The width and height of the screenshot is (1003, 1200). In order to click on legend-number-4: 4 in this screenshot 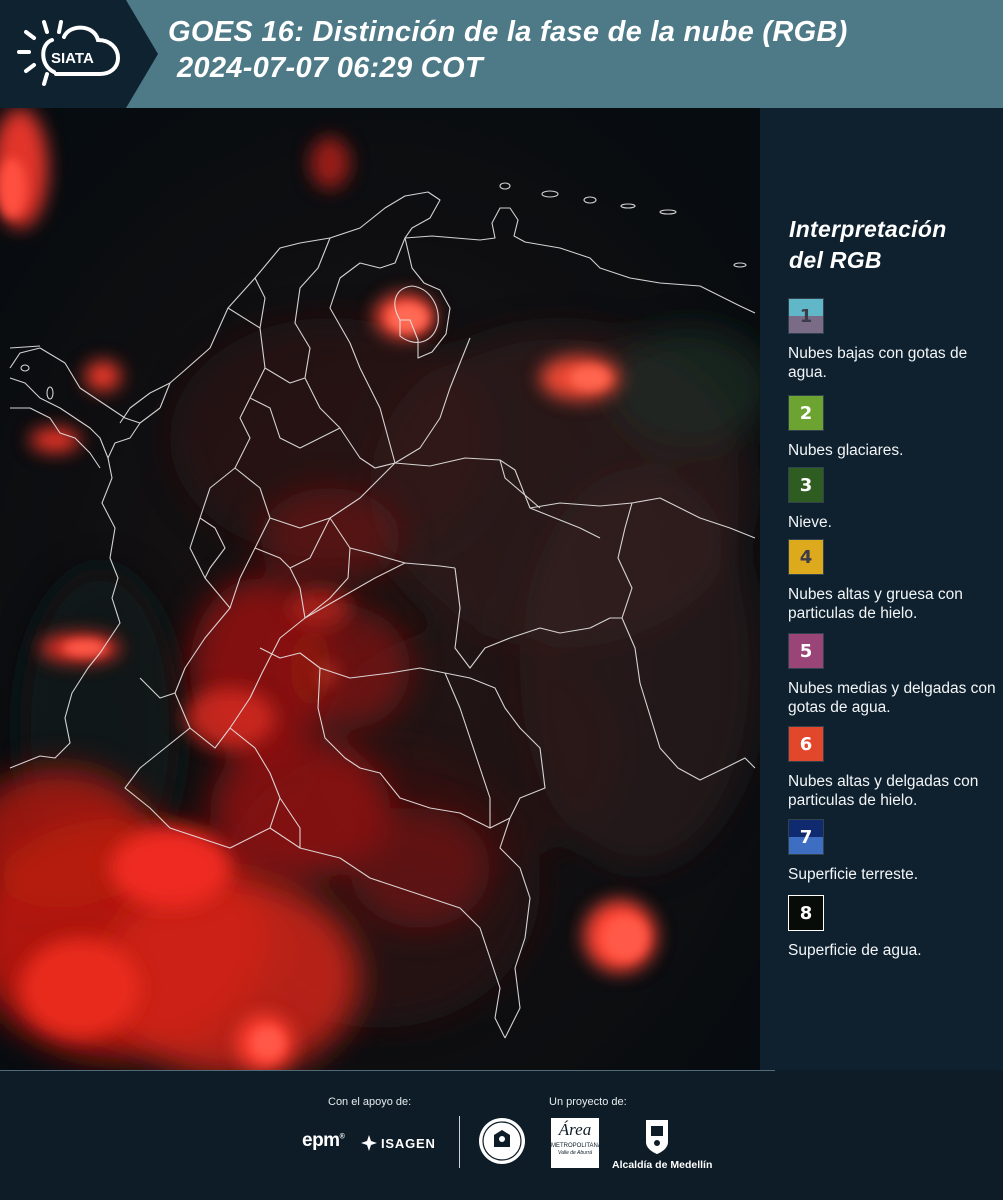, I will do `click(806, 557)`.